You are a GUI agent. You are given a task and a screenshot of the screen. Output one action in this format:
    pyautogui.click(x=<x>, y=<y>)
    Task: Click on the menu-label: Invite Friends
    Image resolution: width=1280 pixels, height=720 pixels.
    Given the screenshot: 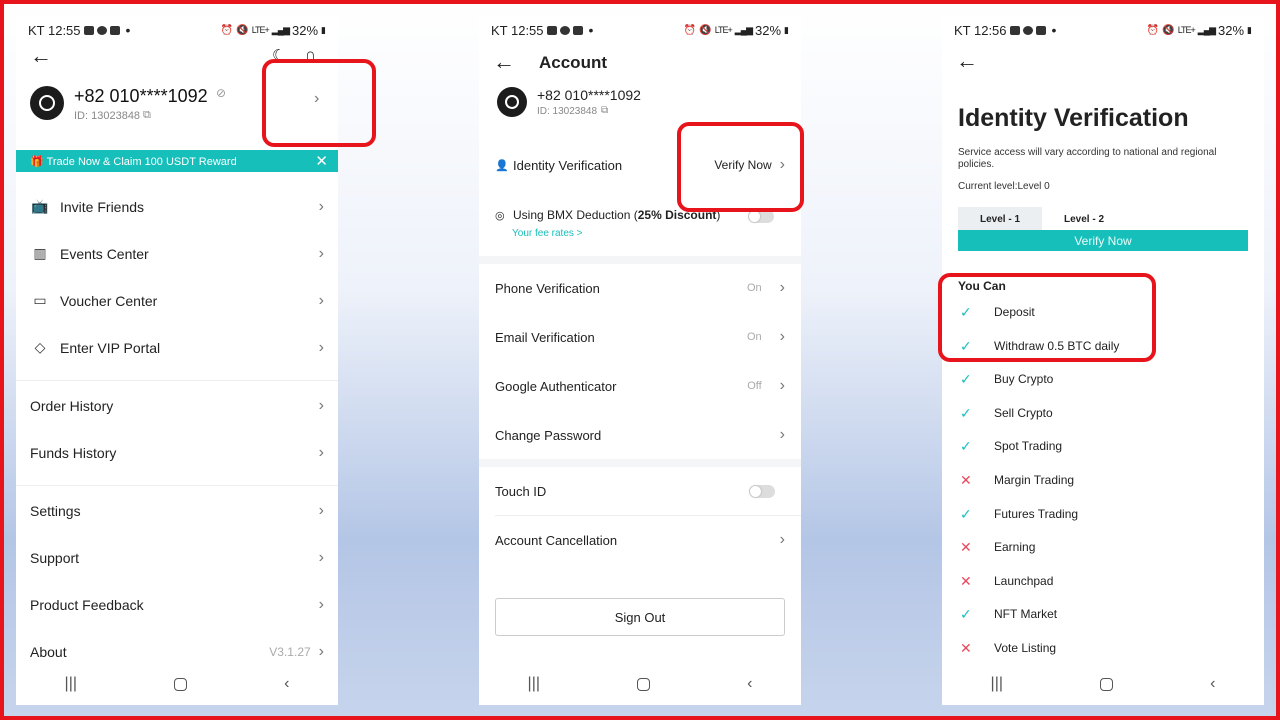 What is the action you would take?
    pyautogui.click(x=102, y=206)
    